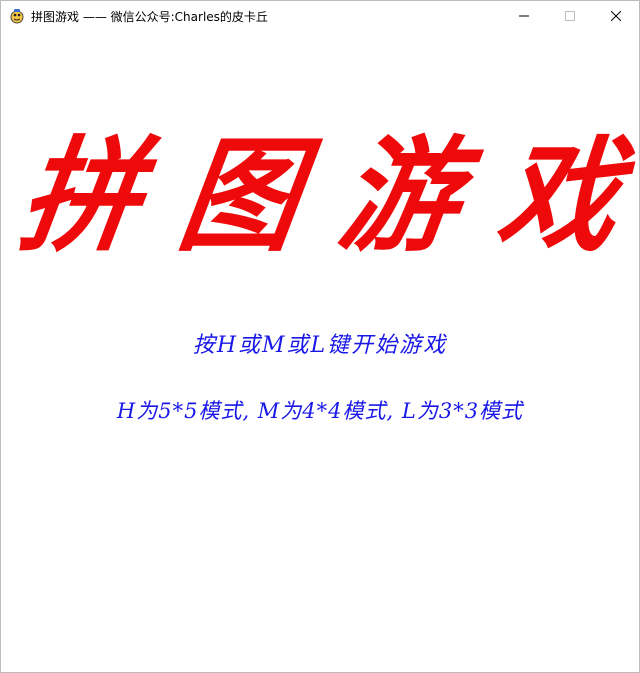  Describe the element at coordinates (320, 411) in the screenshot. I see `mode-description: H为5*5模式, M为4*4模式, L为3*3模式` at that location.